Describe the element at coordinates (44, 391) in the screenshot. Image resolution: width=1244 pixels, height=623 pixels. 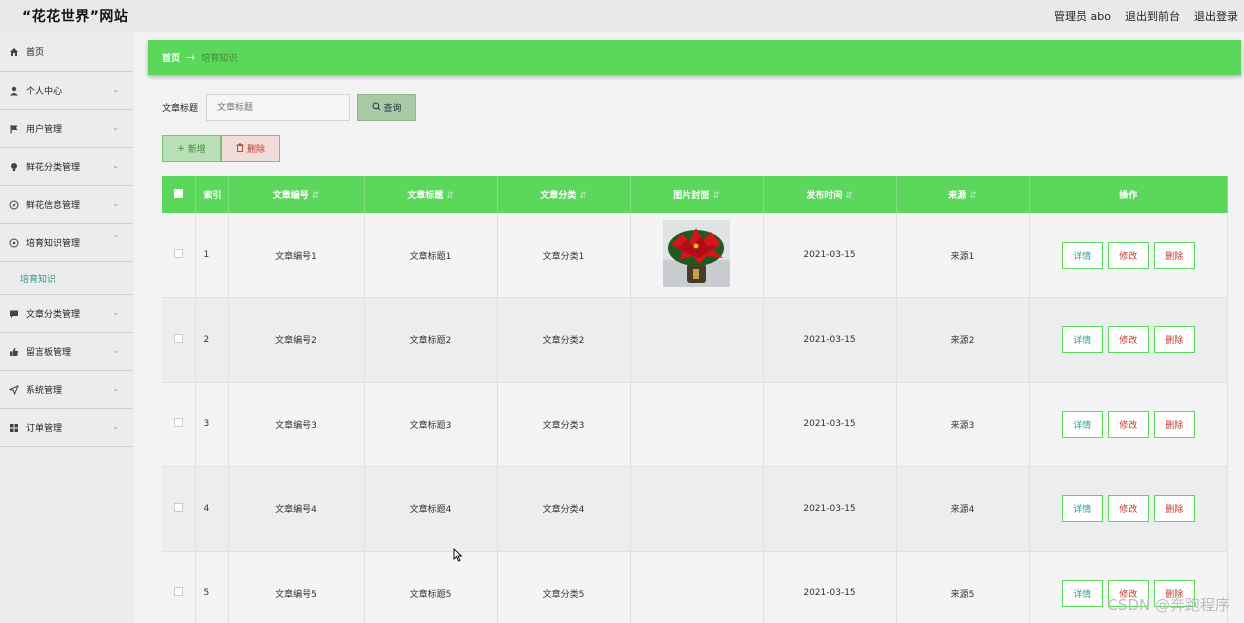
I see `sidebar-item-label: 系统管理` at that location.